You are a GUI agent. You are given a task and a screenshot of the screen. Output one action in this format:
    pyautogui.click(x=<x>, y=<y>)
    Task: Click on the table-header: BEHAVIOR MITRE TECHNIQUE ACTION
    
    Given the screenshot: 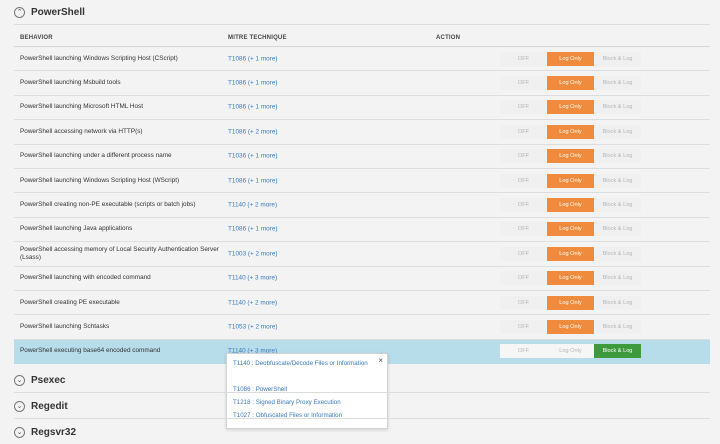 What is the action you would take?
    pyautogui.click(x=362, y=38)
    